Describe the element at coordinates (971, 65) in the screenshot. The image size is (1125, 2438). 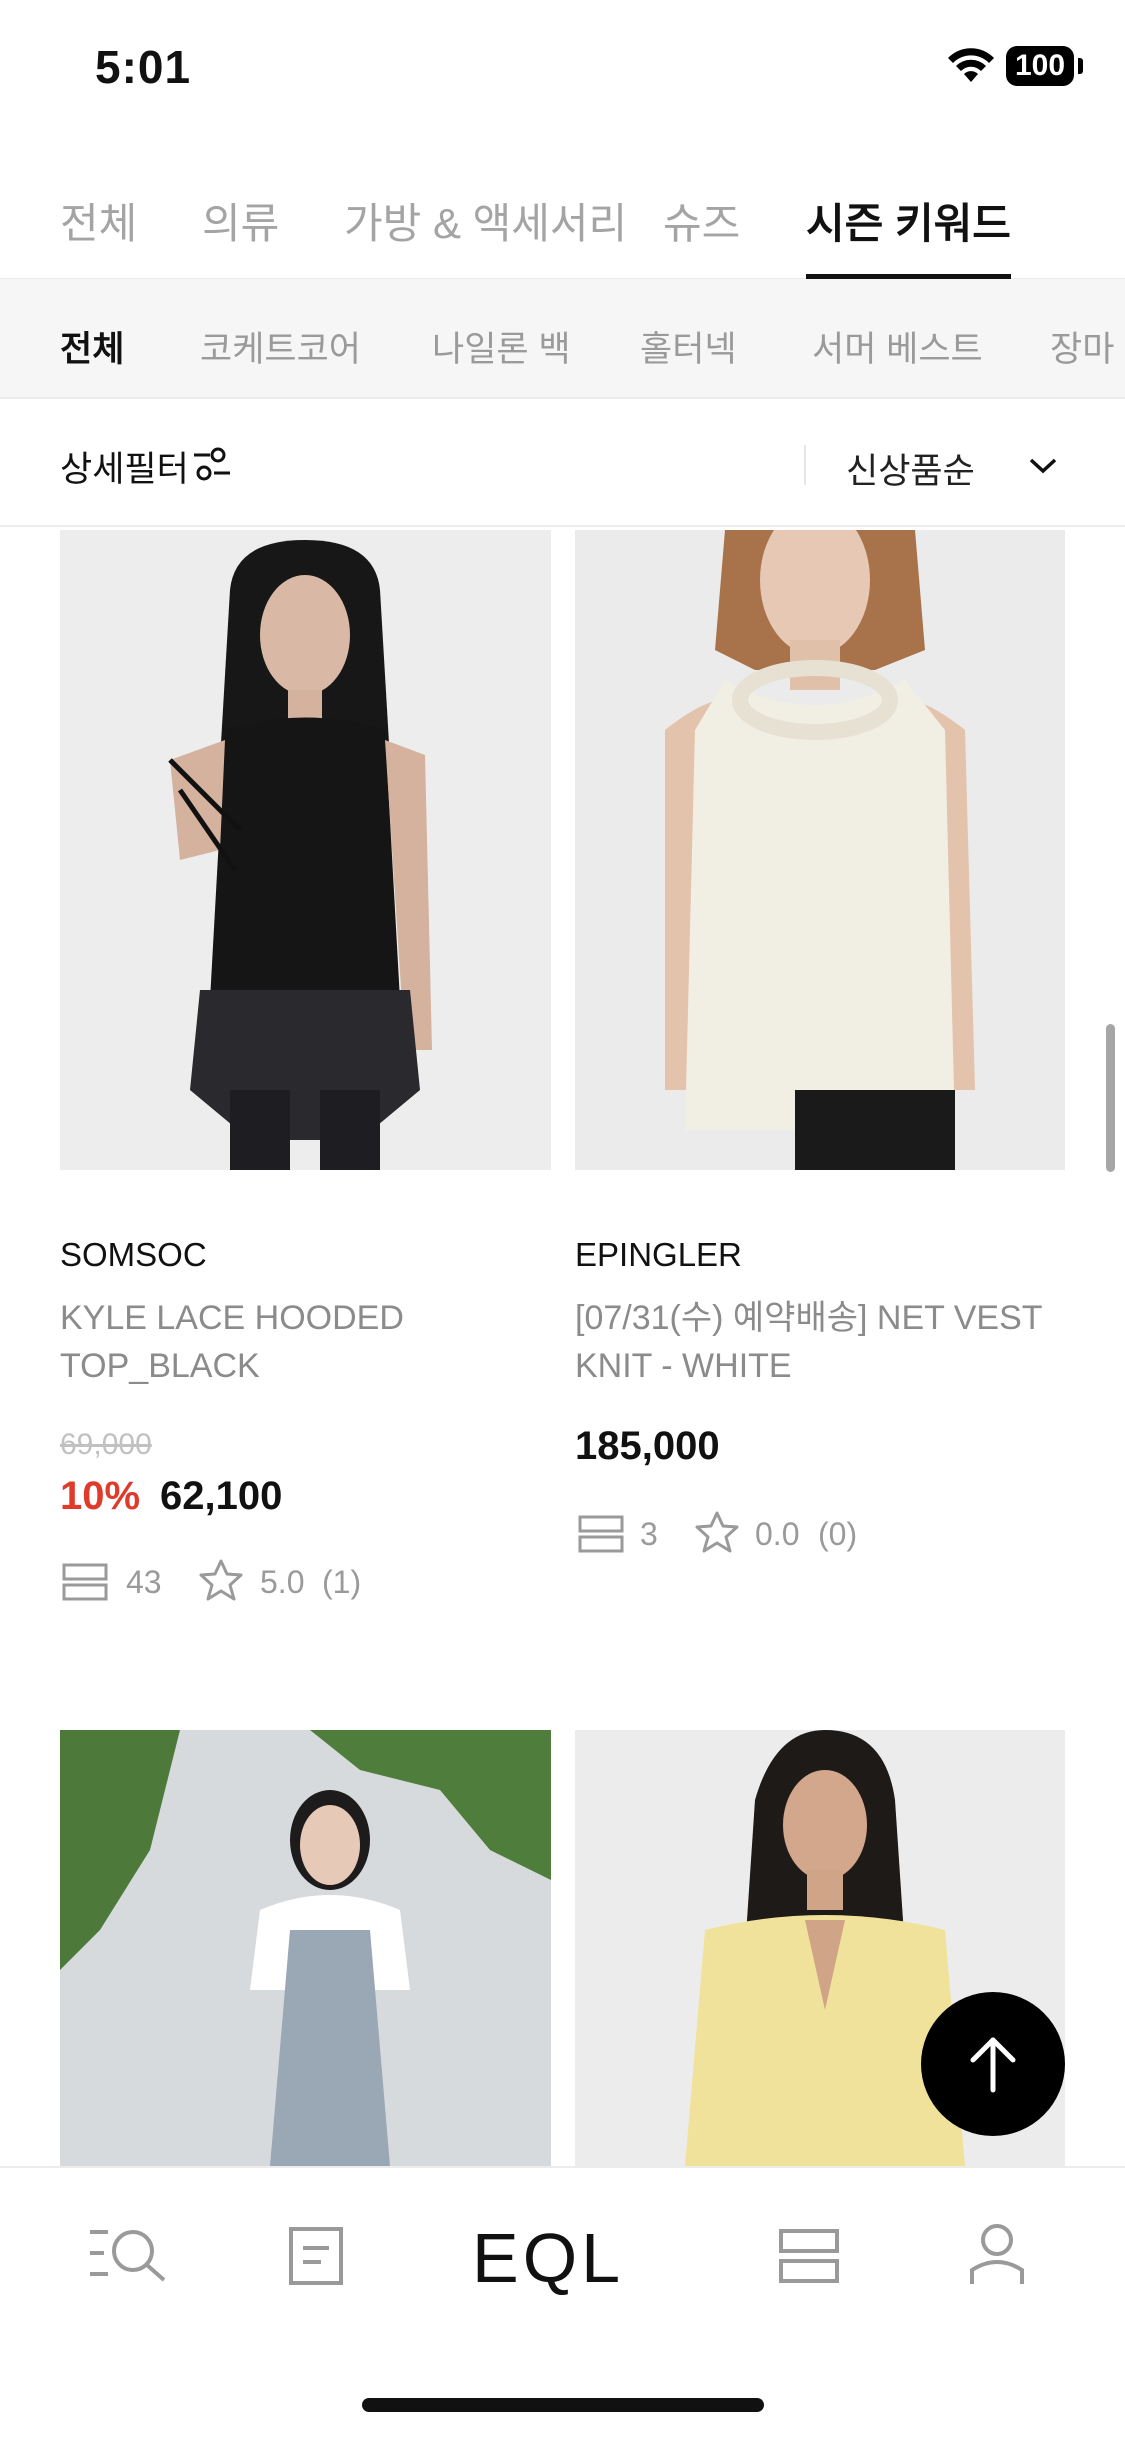
I see `wifi-icon` at that location.